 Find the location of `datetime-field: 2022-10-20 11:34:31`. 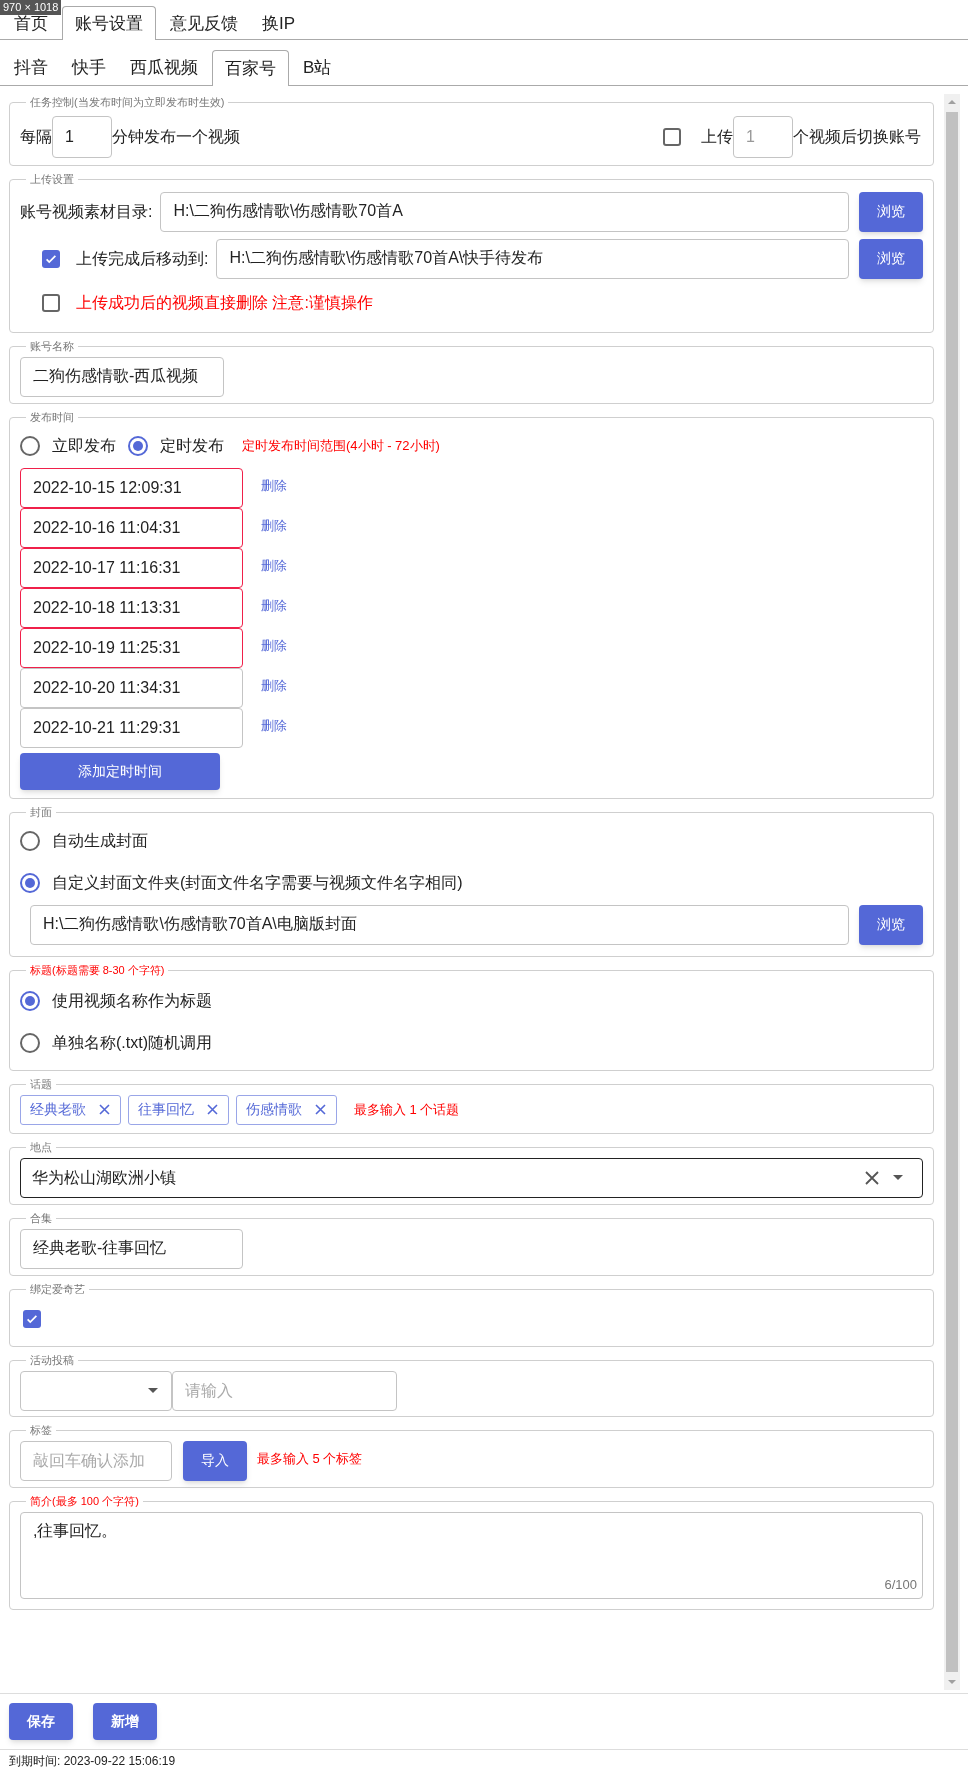

datetime-field: 2022-10-20 11:34:31 is located at coordinates (131, 687).